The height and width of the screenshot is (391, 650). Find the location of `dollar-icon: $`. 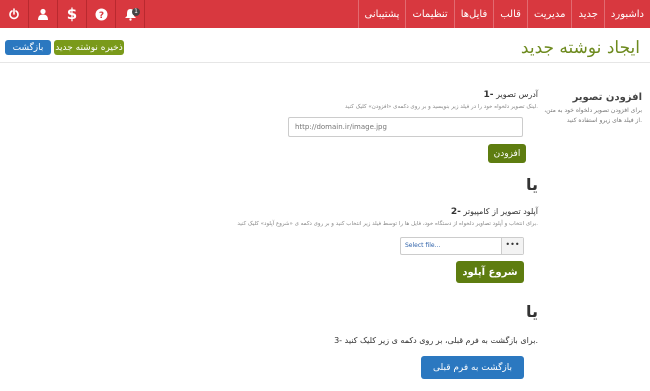

dollar-icon: $ is located at coordinates (72, 14).